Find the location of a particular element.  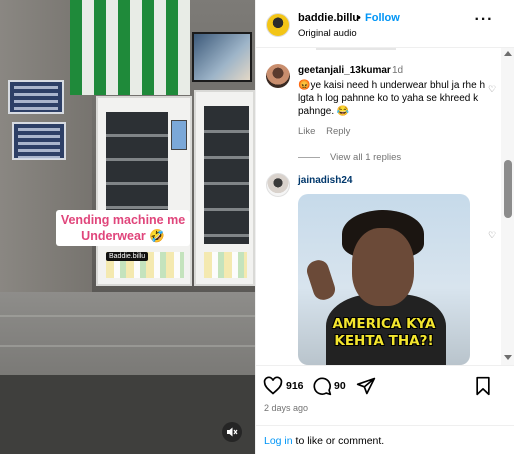

heart-icon is located at coordinates (273, 385).